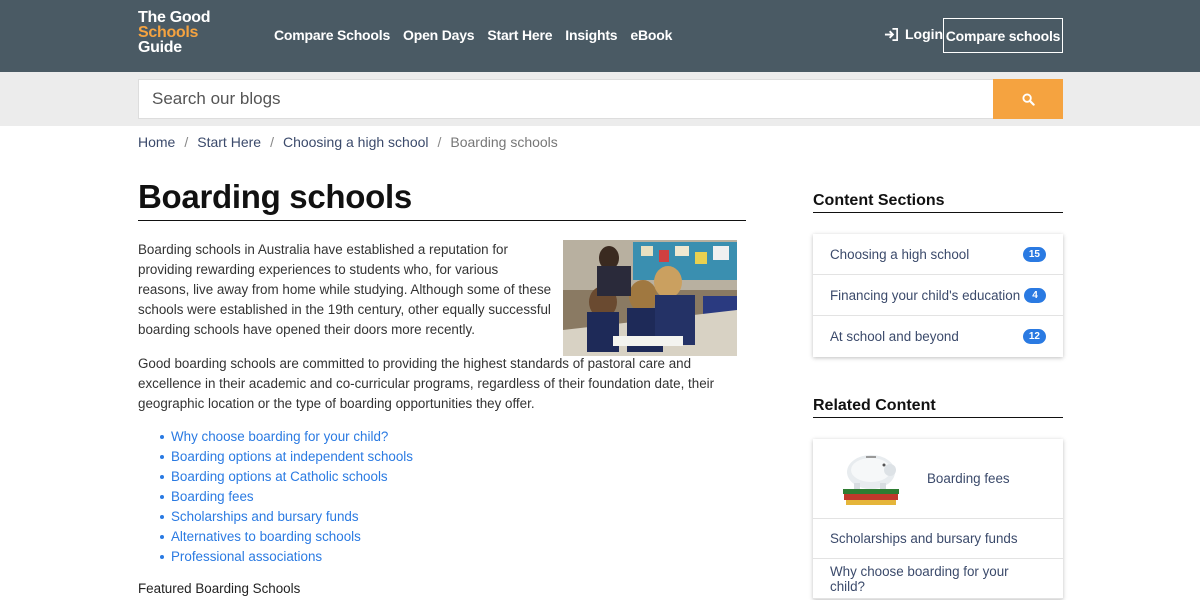 The height and width of the screenshot is (600, 1200). I want to click on login-link: Login, so click(913, 34).